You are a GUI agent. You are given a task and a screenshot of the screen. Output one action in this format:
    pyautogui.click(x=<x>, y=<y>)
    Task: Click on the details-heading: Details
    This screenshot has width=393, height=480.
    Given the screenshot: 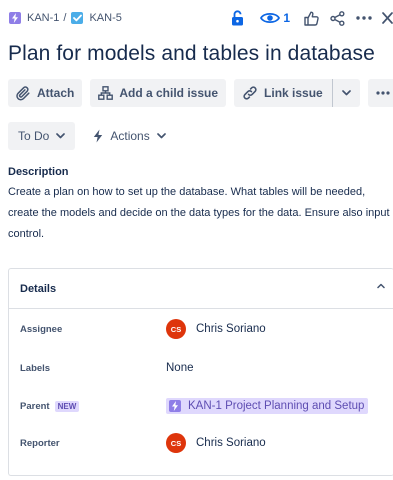 What is the action you would take?
    pyautogui.click(x=38, y=288)
    